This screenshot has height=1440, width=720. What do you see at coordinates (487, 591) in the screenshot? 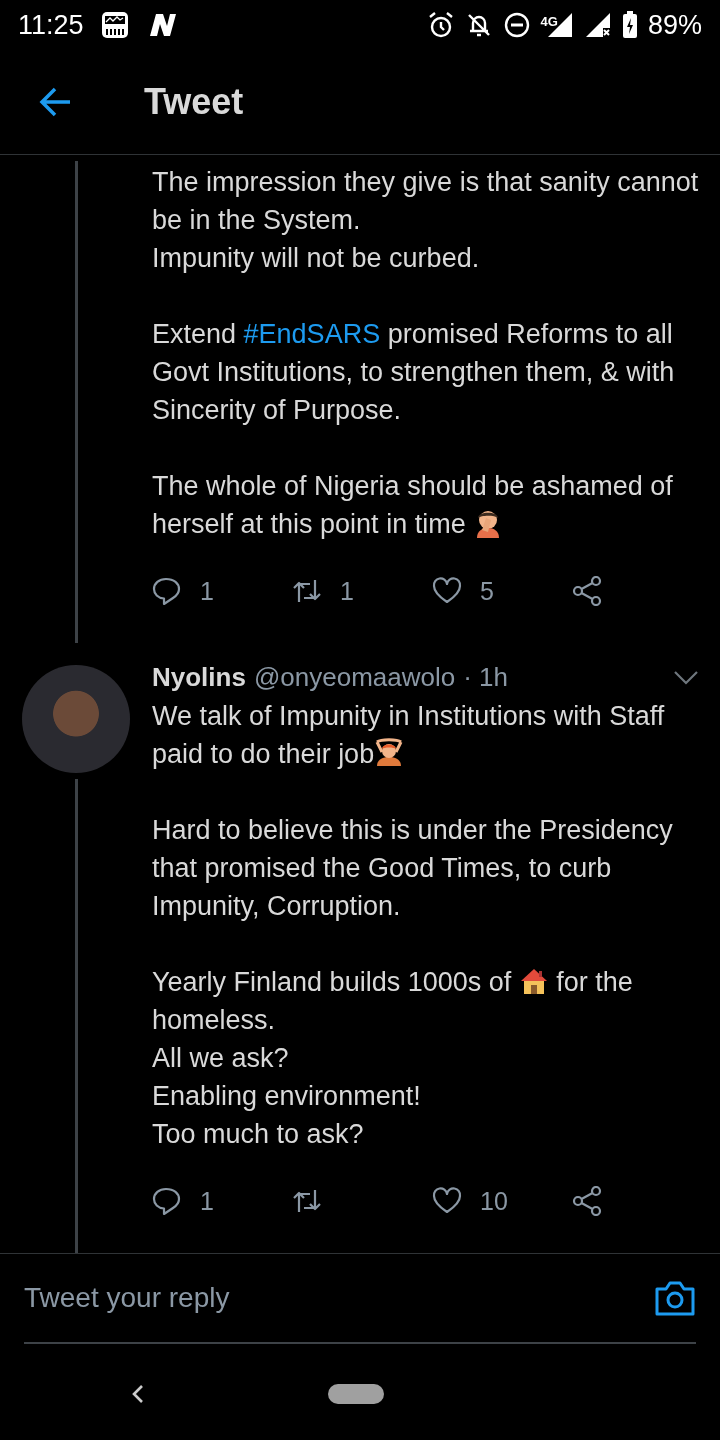
I see `like-count: 5` at bounding box center [487, 591].